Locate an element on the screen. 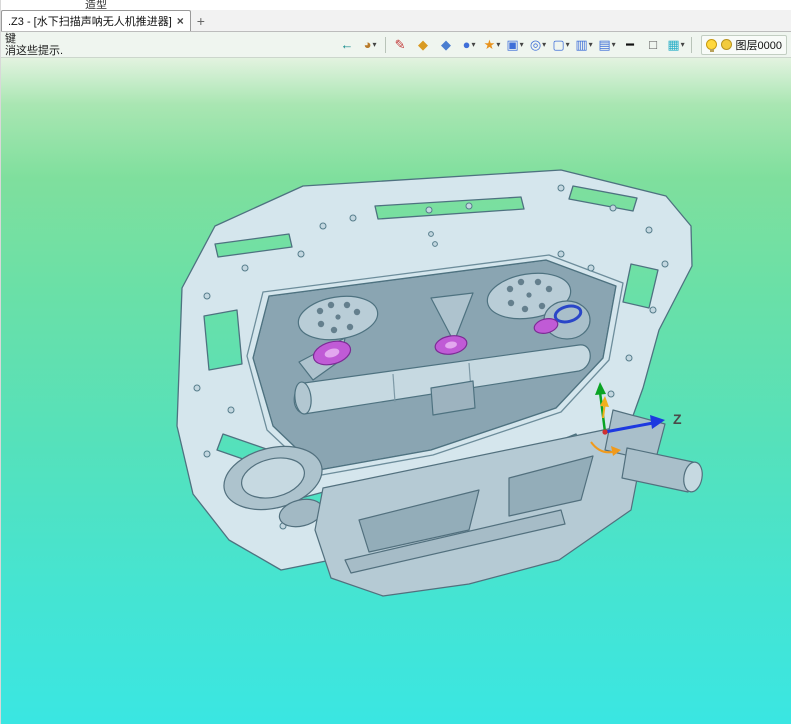  frame-display-icon: ▣ is located at coordinates (512, 44).